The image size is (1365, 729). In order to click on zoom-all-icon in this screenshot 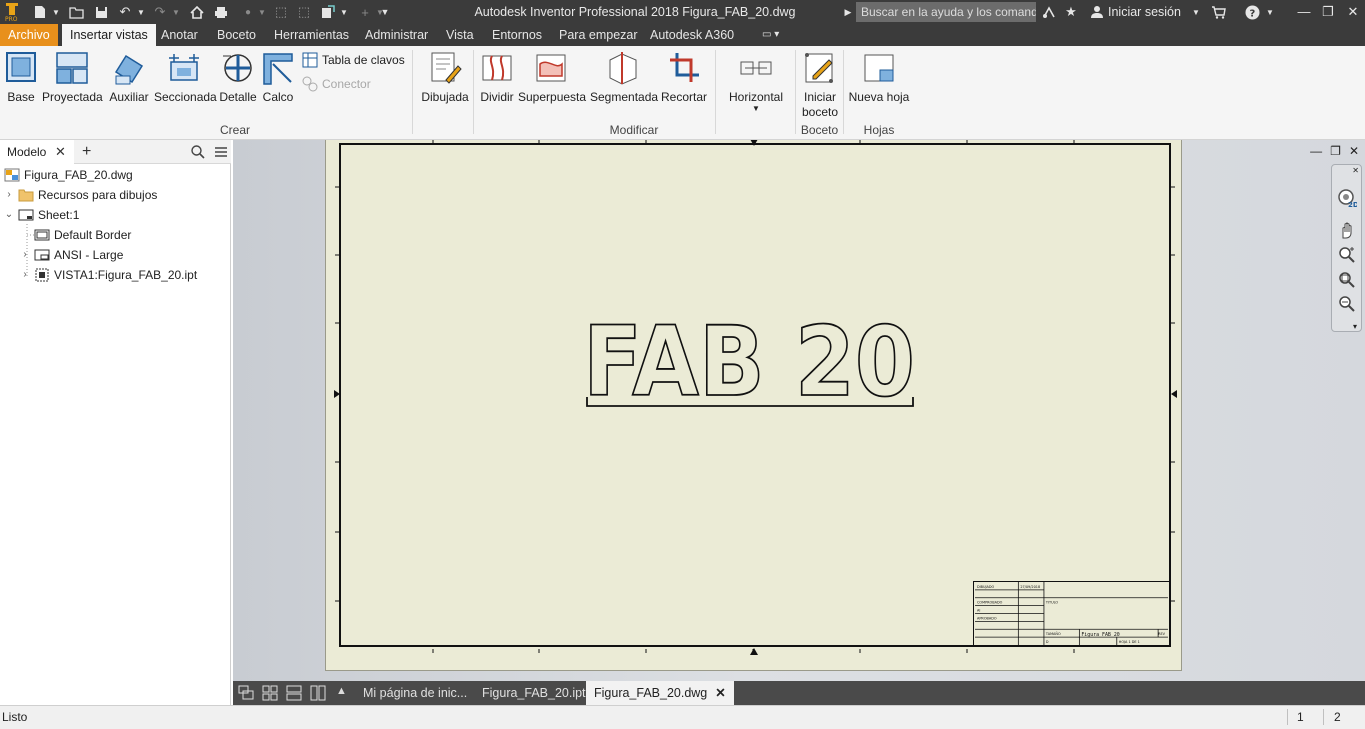, I will do `click(1347, 280)`.